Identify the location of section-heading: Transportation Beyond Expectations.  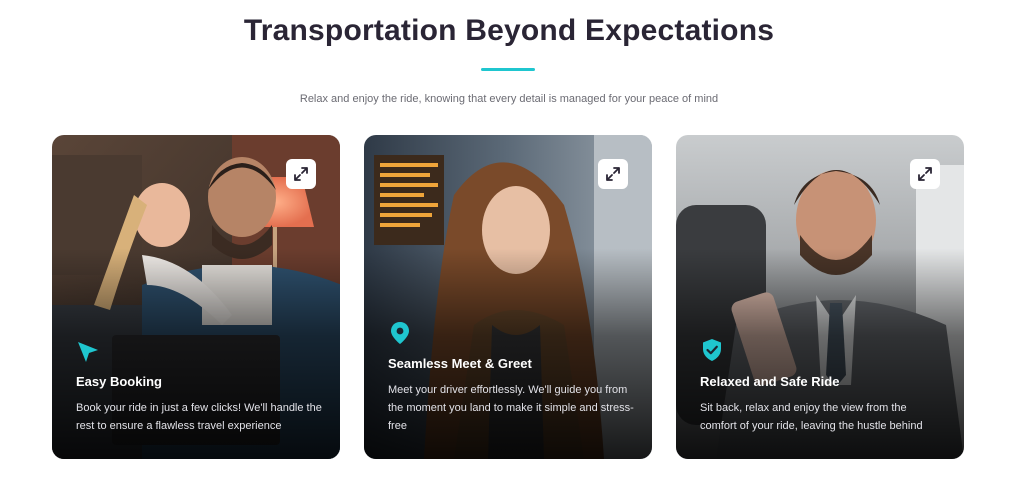
(509, 30).